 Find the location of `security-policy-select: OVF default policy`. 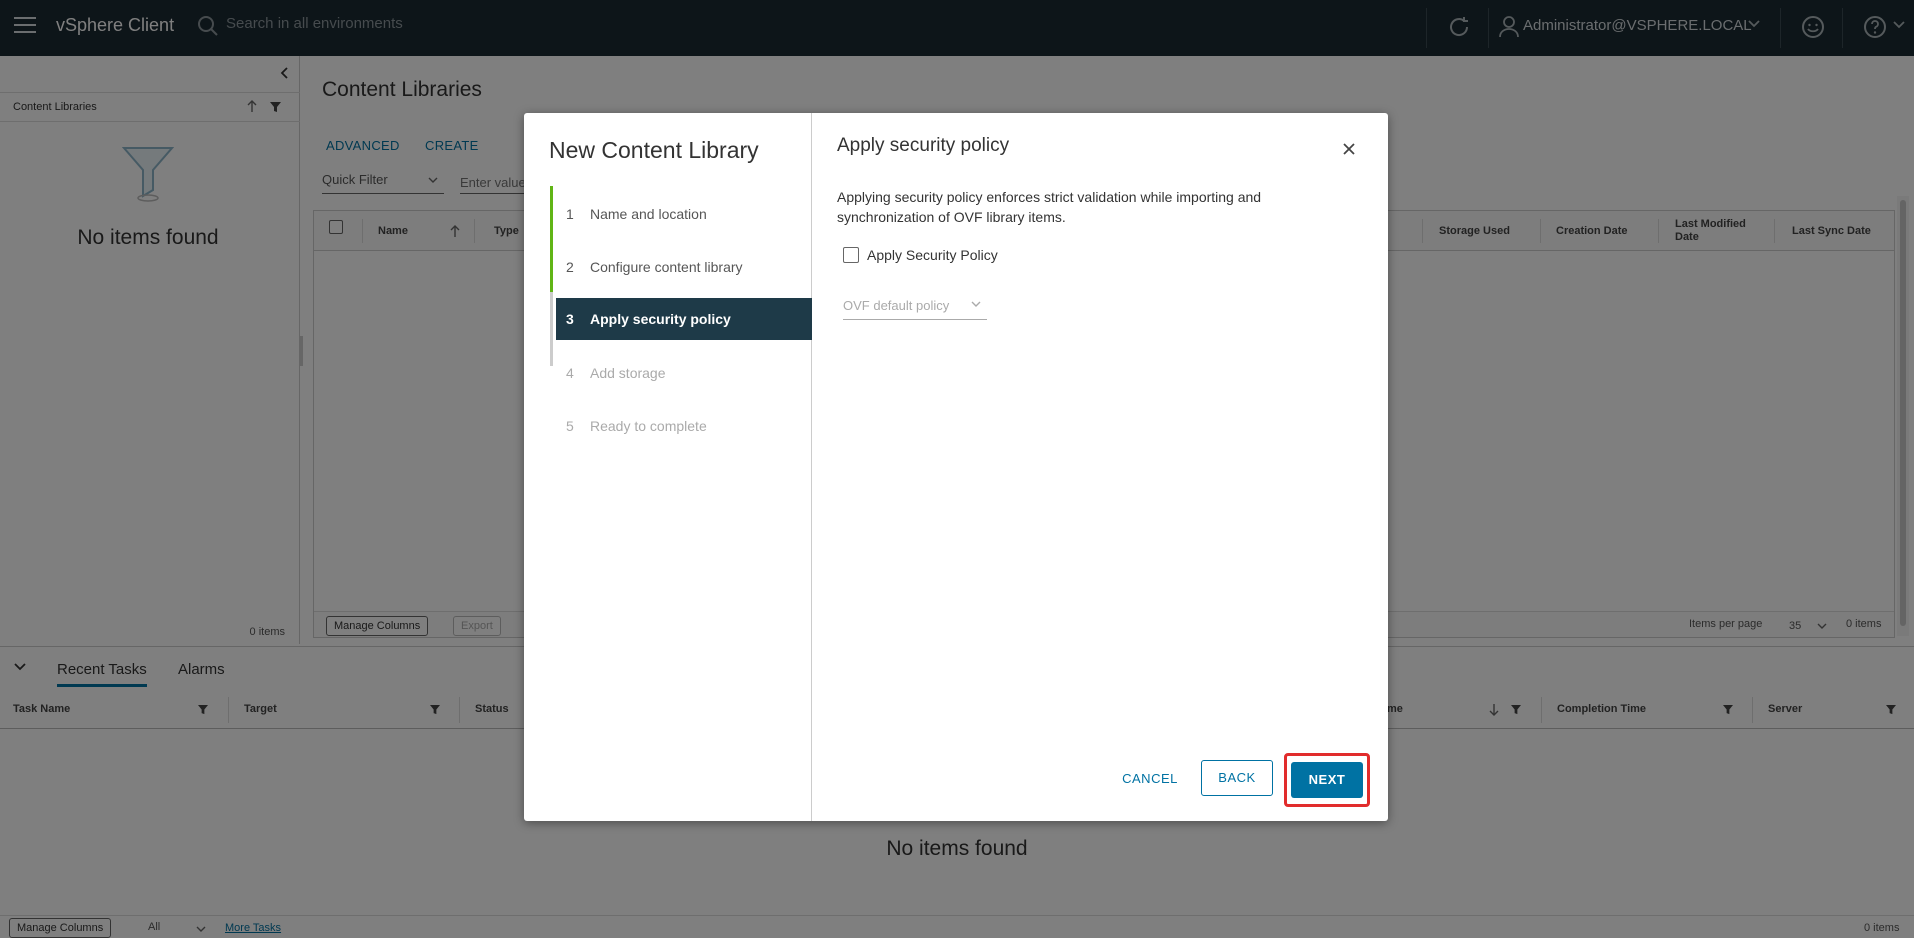

security-policy-select: OVF default policy is located at coordinates (915, 309).